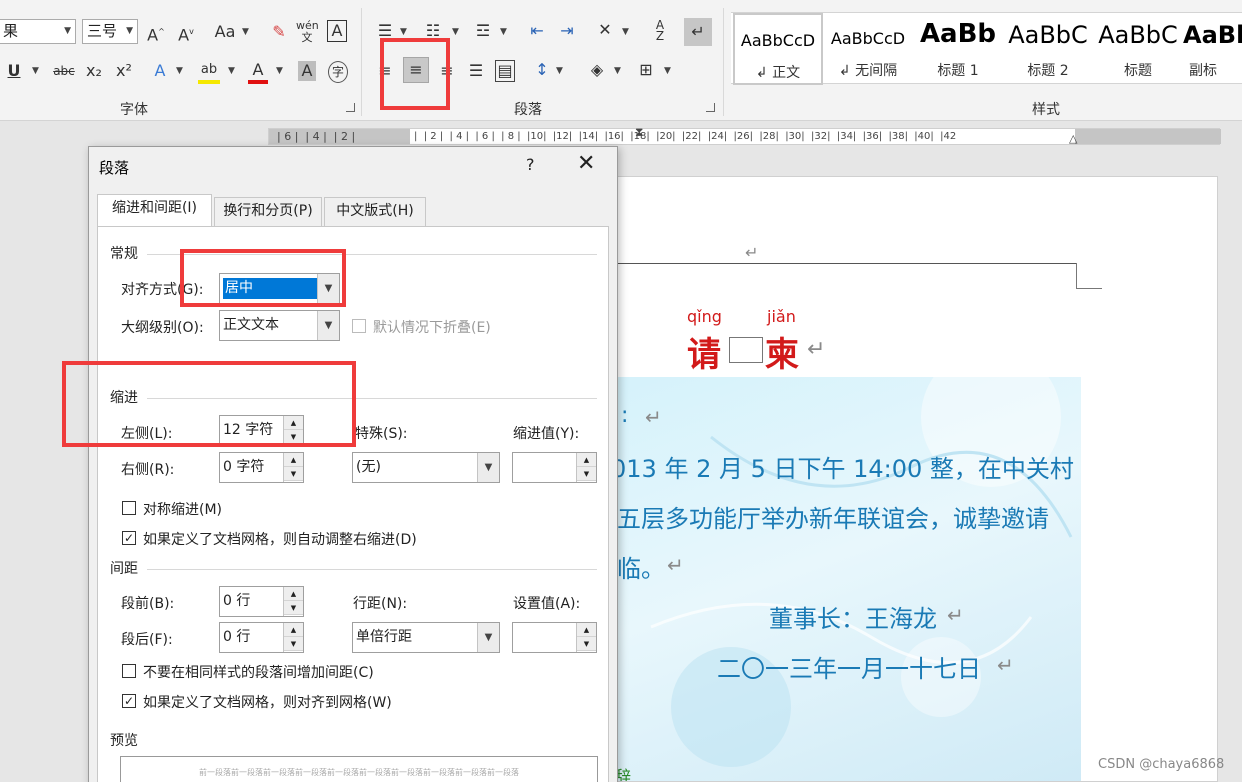 This screenshot has width=1242, height=782. What do you see at coordinates (833, 519) in the screenshot?
I see `body-line-2: 五层多功能厅举办新年联谊会，诚挚邀请` at bounding box center [833, 519].